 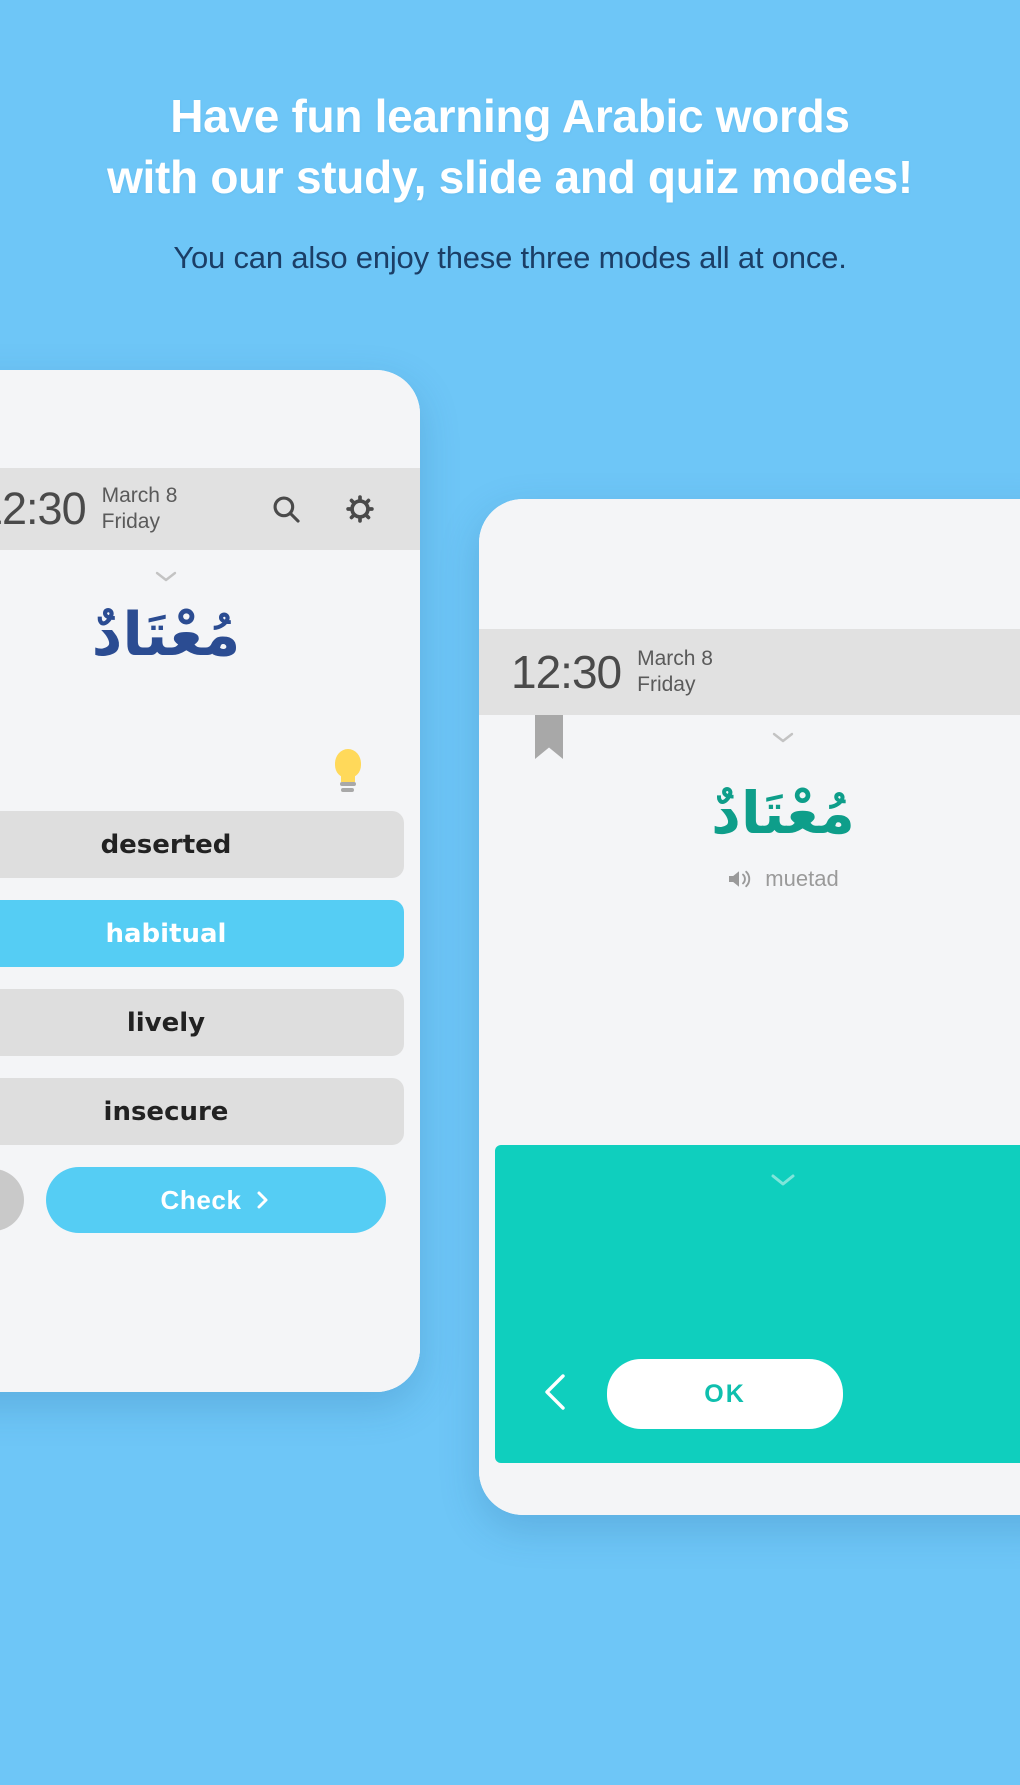 What do you see at coordinates (348, 770) in the screenshot?
I see `lightbulb-icon` at bounding box center [348, 770].